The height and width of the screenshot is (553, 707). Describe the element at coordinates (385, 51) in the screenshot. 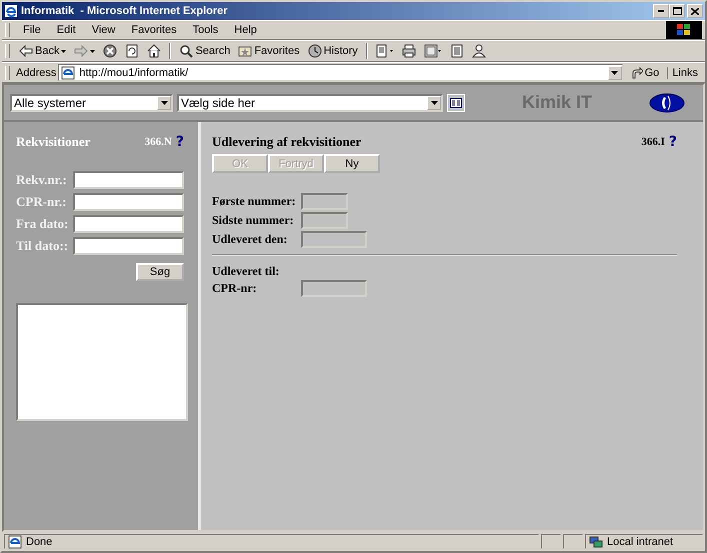

I see `edit-page-icon` at that location.